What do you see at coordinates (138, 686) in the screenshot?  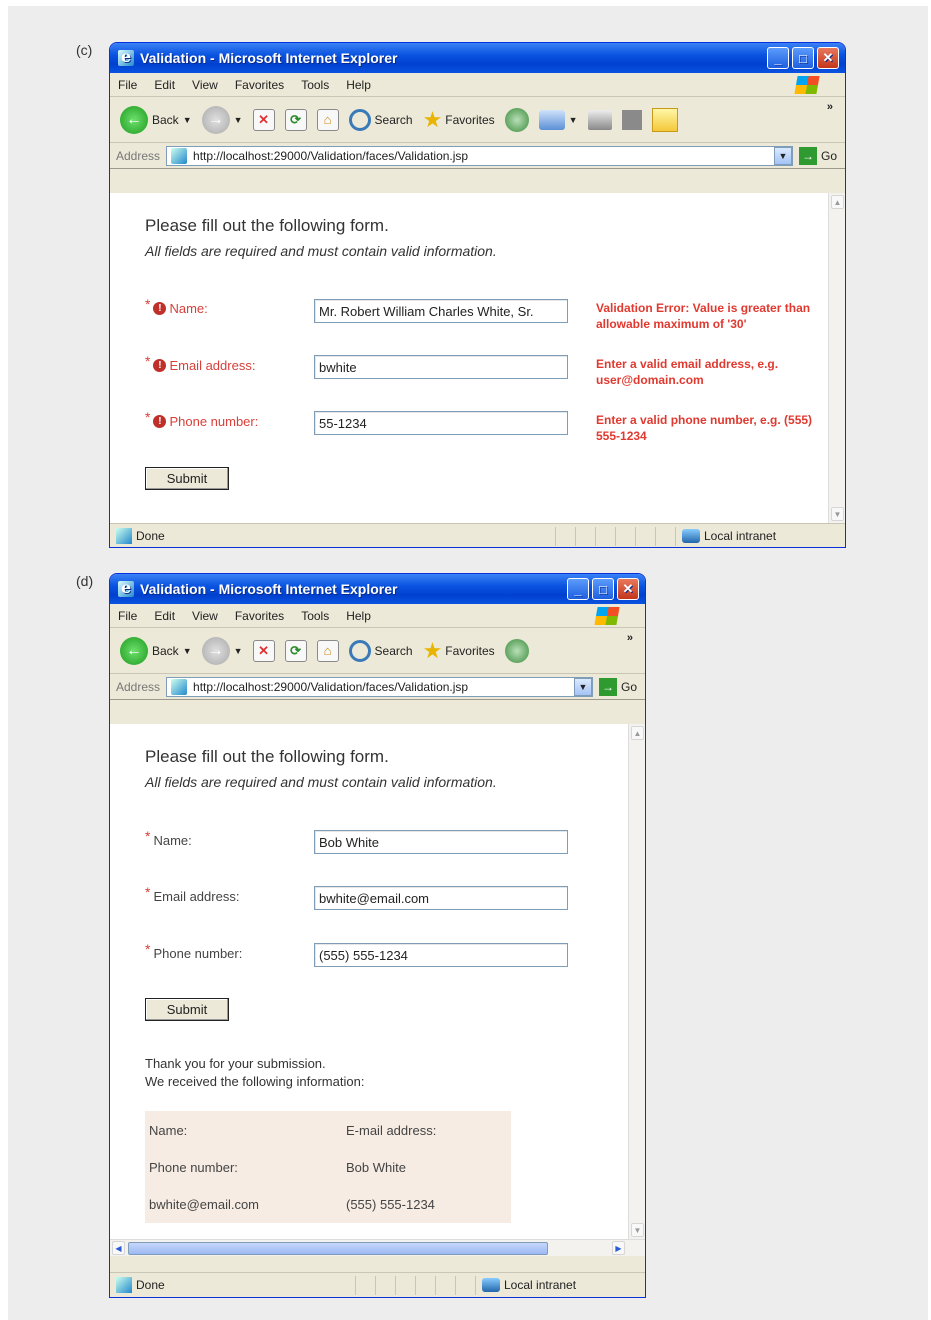 I see `address-label: Address` at bounding box center [138, 686].